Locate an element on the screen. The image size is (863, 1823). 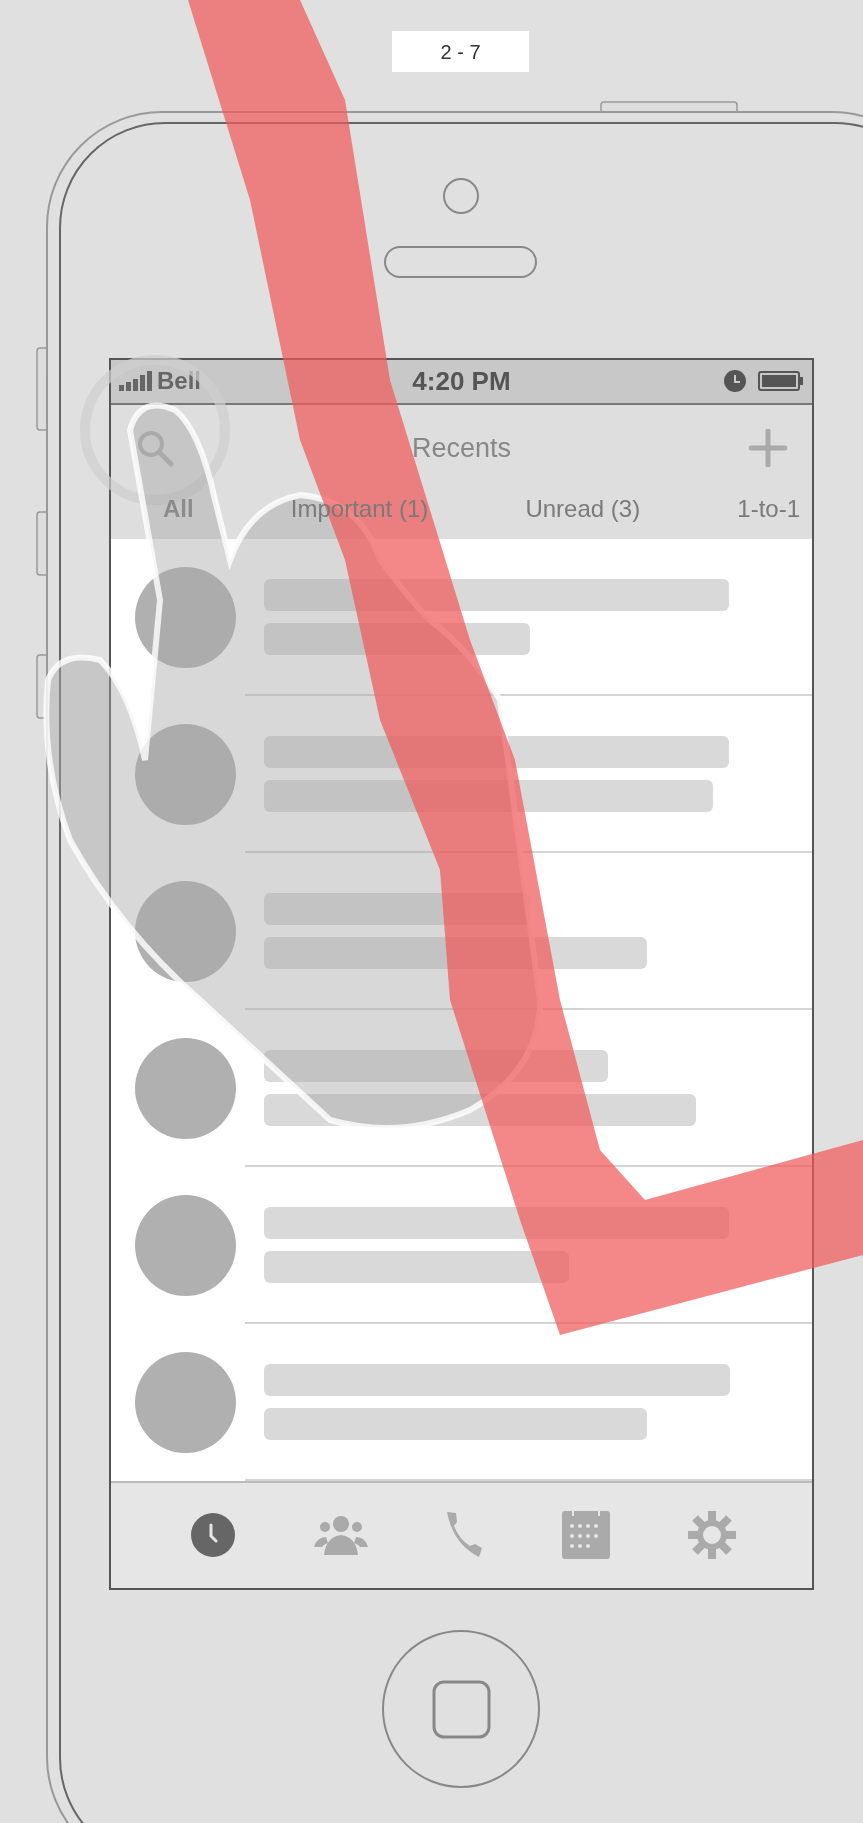
people-icon is located at coordinates (341, 1535).